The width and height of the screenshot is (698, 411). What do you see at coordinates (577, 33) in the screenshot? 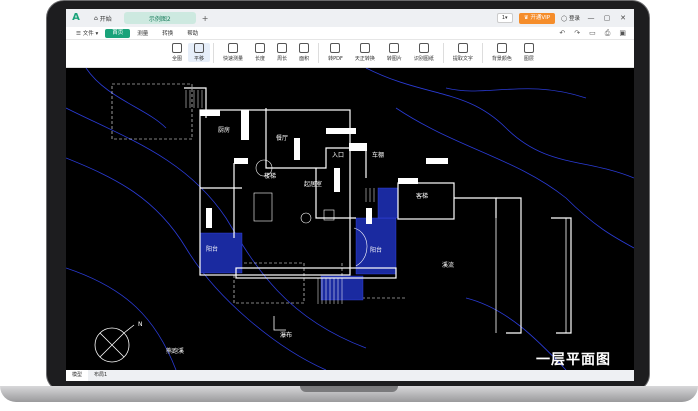
I see `redo-icon: ↷` at bounding box center [577, 33].